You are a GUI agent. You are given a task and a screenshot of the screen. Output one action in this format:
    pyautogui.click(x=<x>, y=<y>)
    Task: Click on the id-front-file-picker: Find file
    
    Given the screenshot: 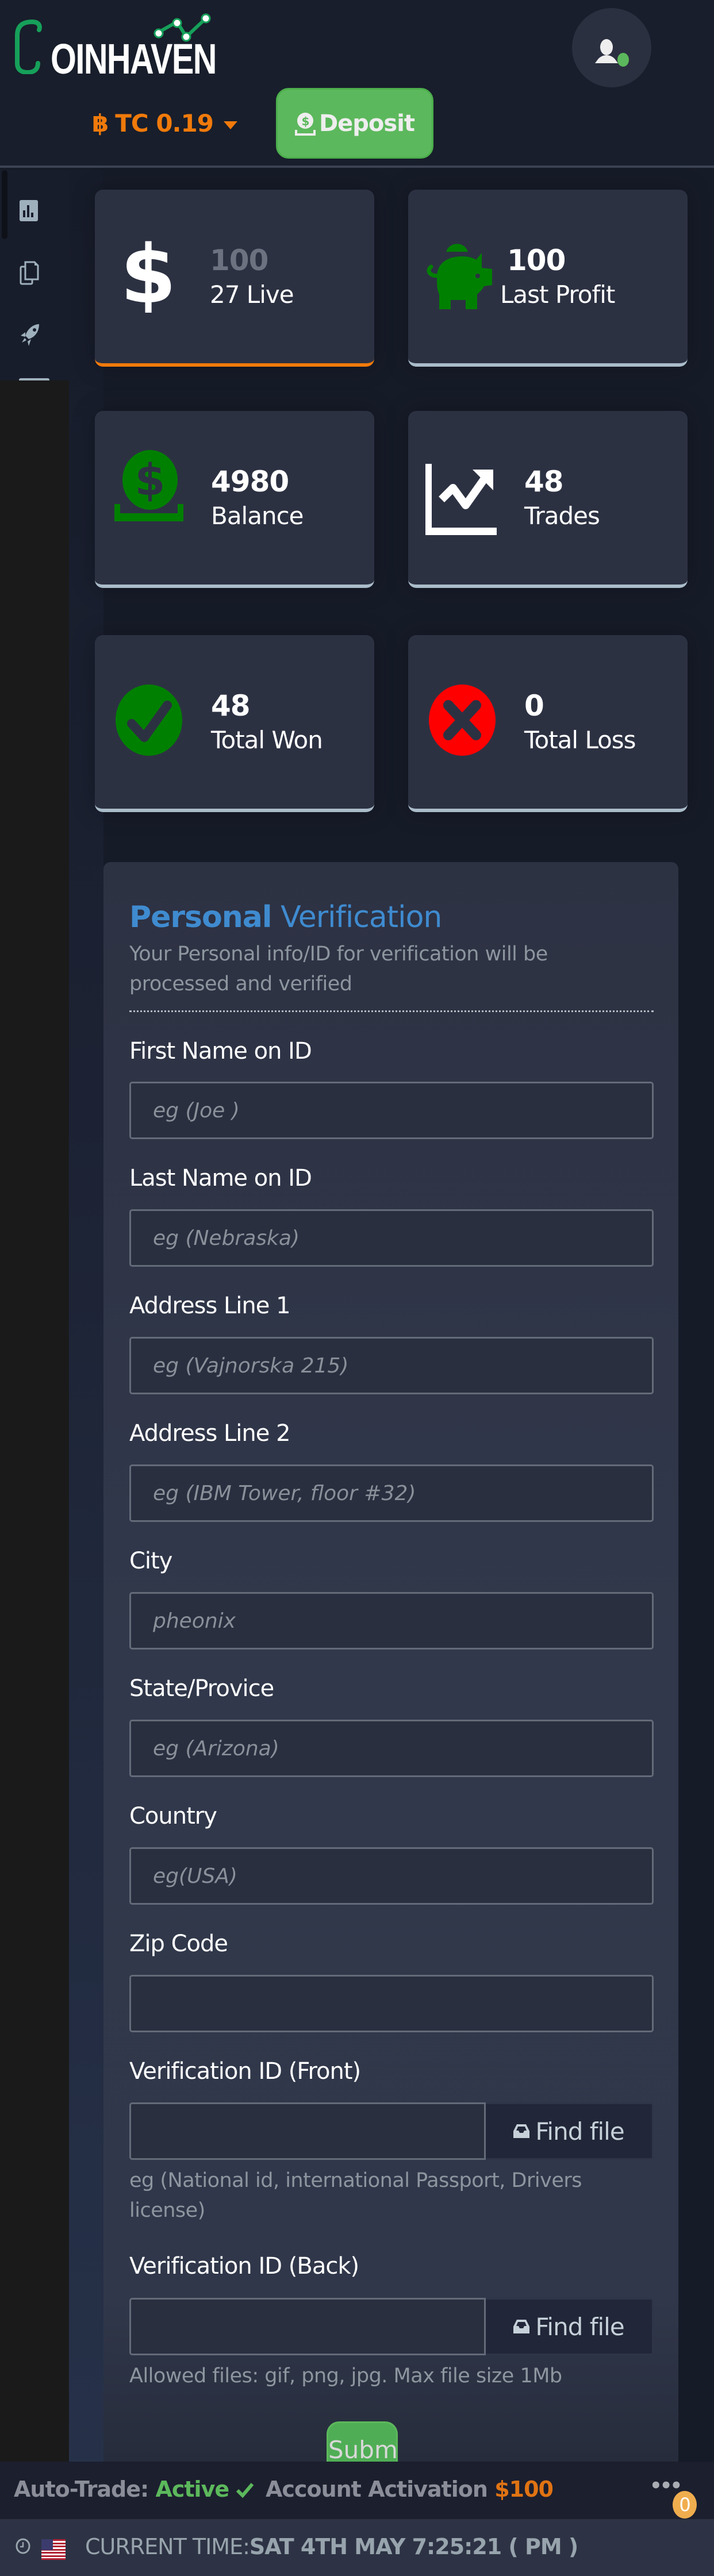 What is the action you would take?
    pyautogui.click(x=391, y=2131)
    